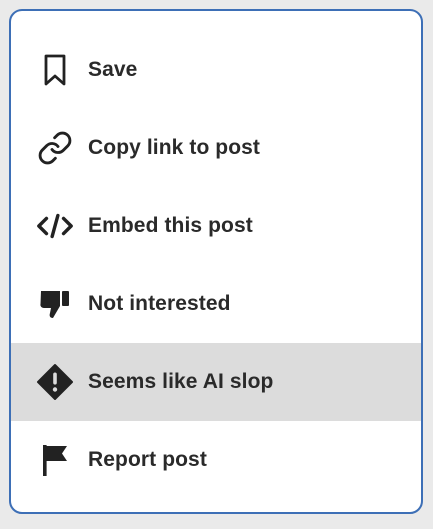 Image resolution: width=433 pixels, height=529 pixels. What do you see at coordinates (216, 460) in the screenshot?
I see `menu-item-report: Report post` at bounding box center [216, 460].